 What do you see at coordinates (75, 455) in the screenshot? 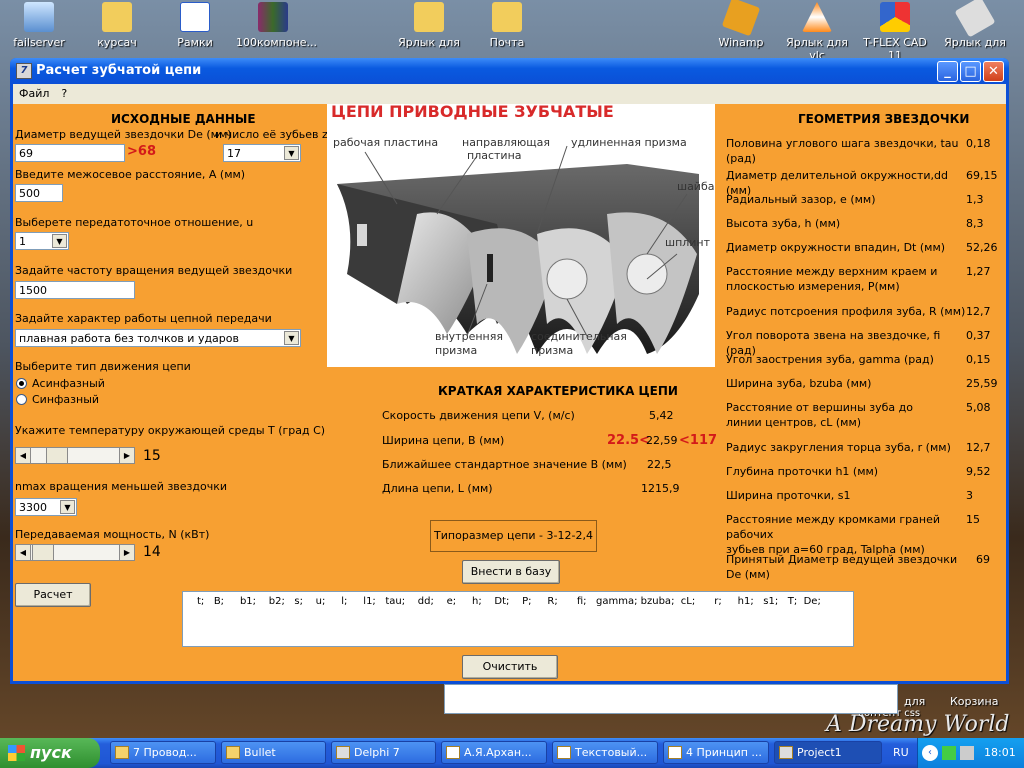
I see `temp-slider: ◀ ▶` at bounding box center [75, 455].